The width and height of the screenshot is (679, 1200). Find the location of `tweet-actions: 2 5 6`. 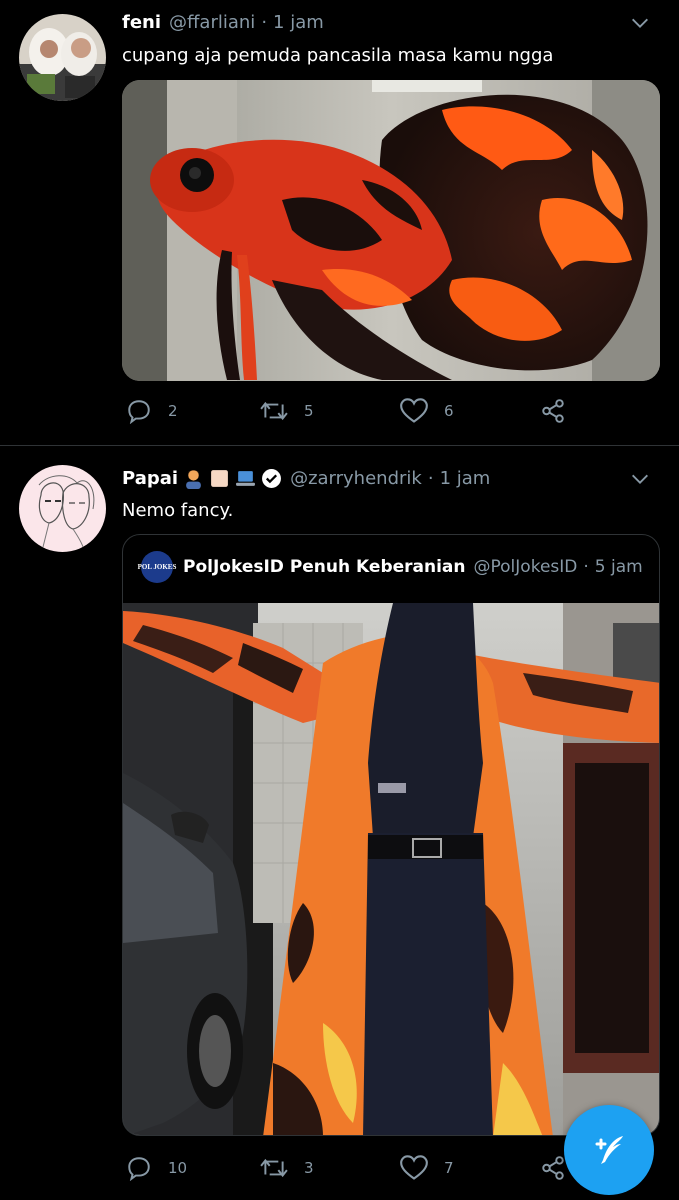

tweet-actions: 2 5 6 is located at coordinates (352, 413).